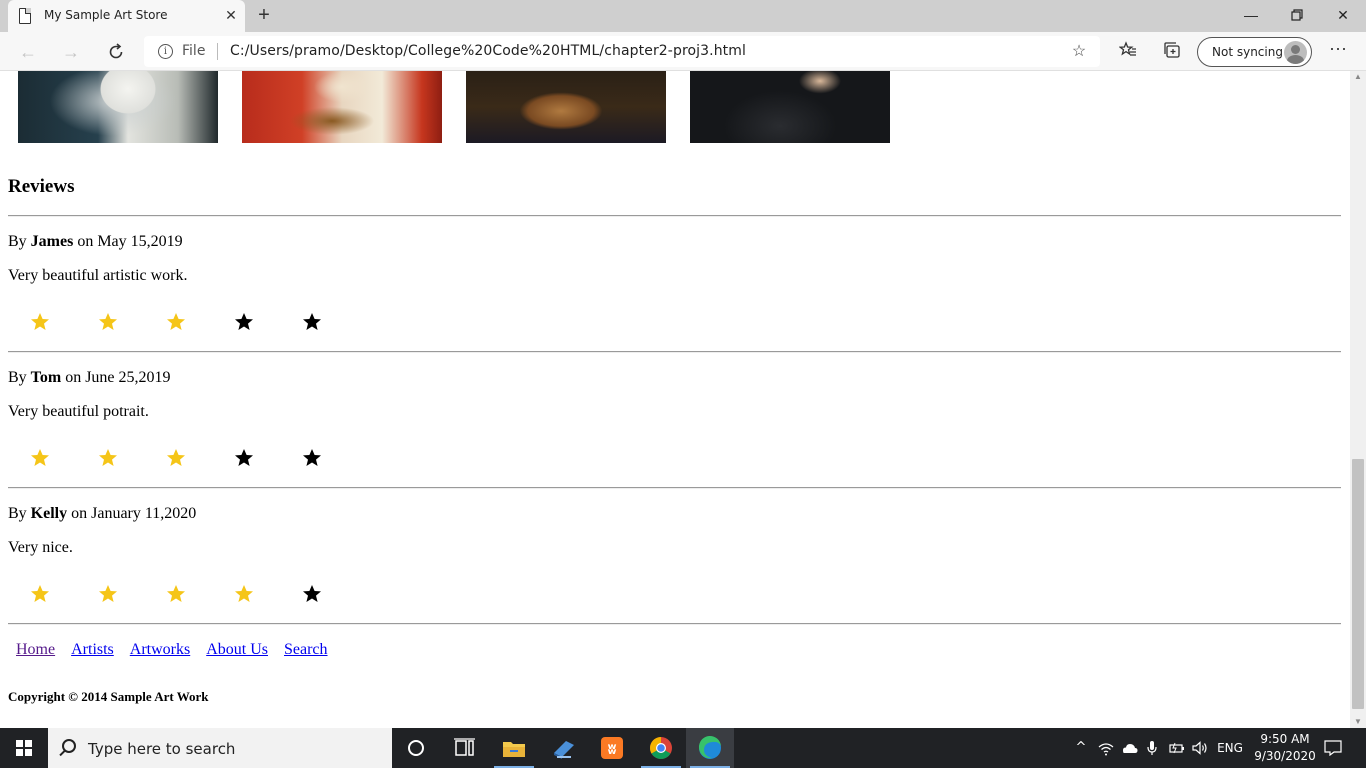  I want to click on footer-link-home: Home, so click(35, 649).